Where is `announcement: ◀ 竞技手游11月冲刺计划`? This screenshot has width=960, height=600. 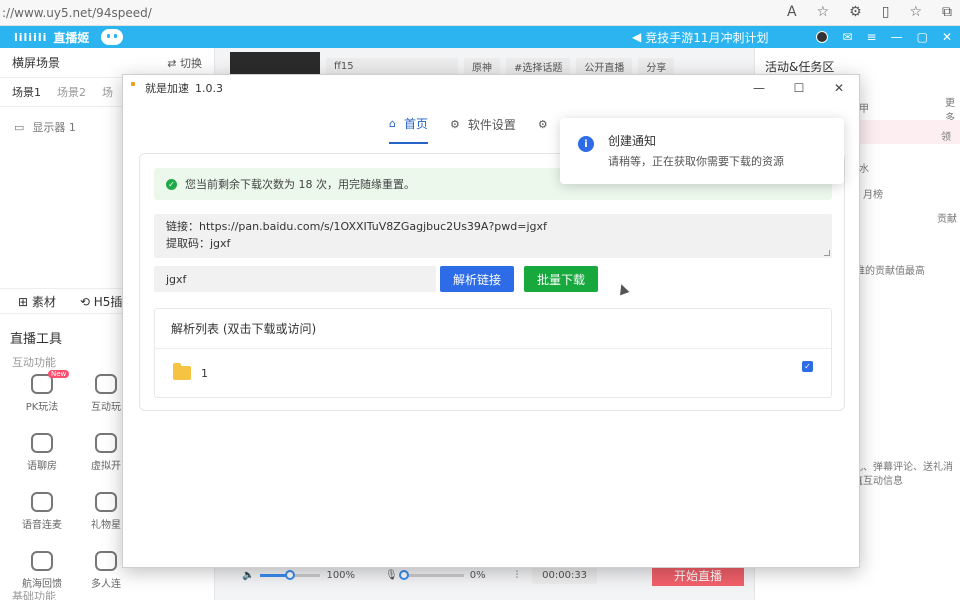 announcement: ◀ 竞技手游11月冲刺计划 is located at coordinates (700, 37).